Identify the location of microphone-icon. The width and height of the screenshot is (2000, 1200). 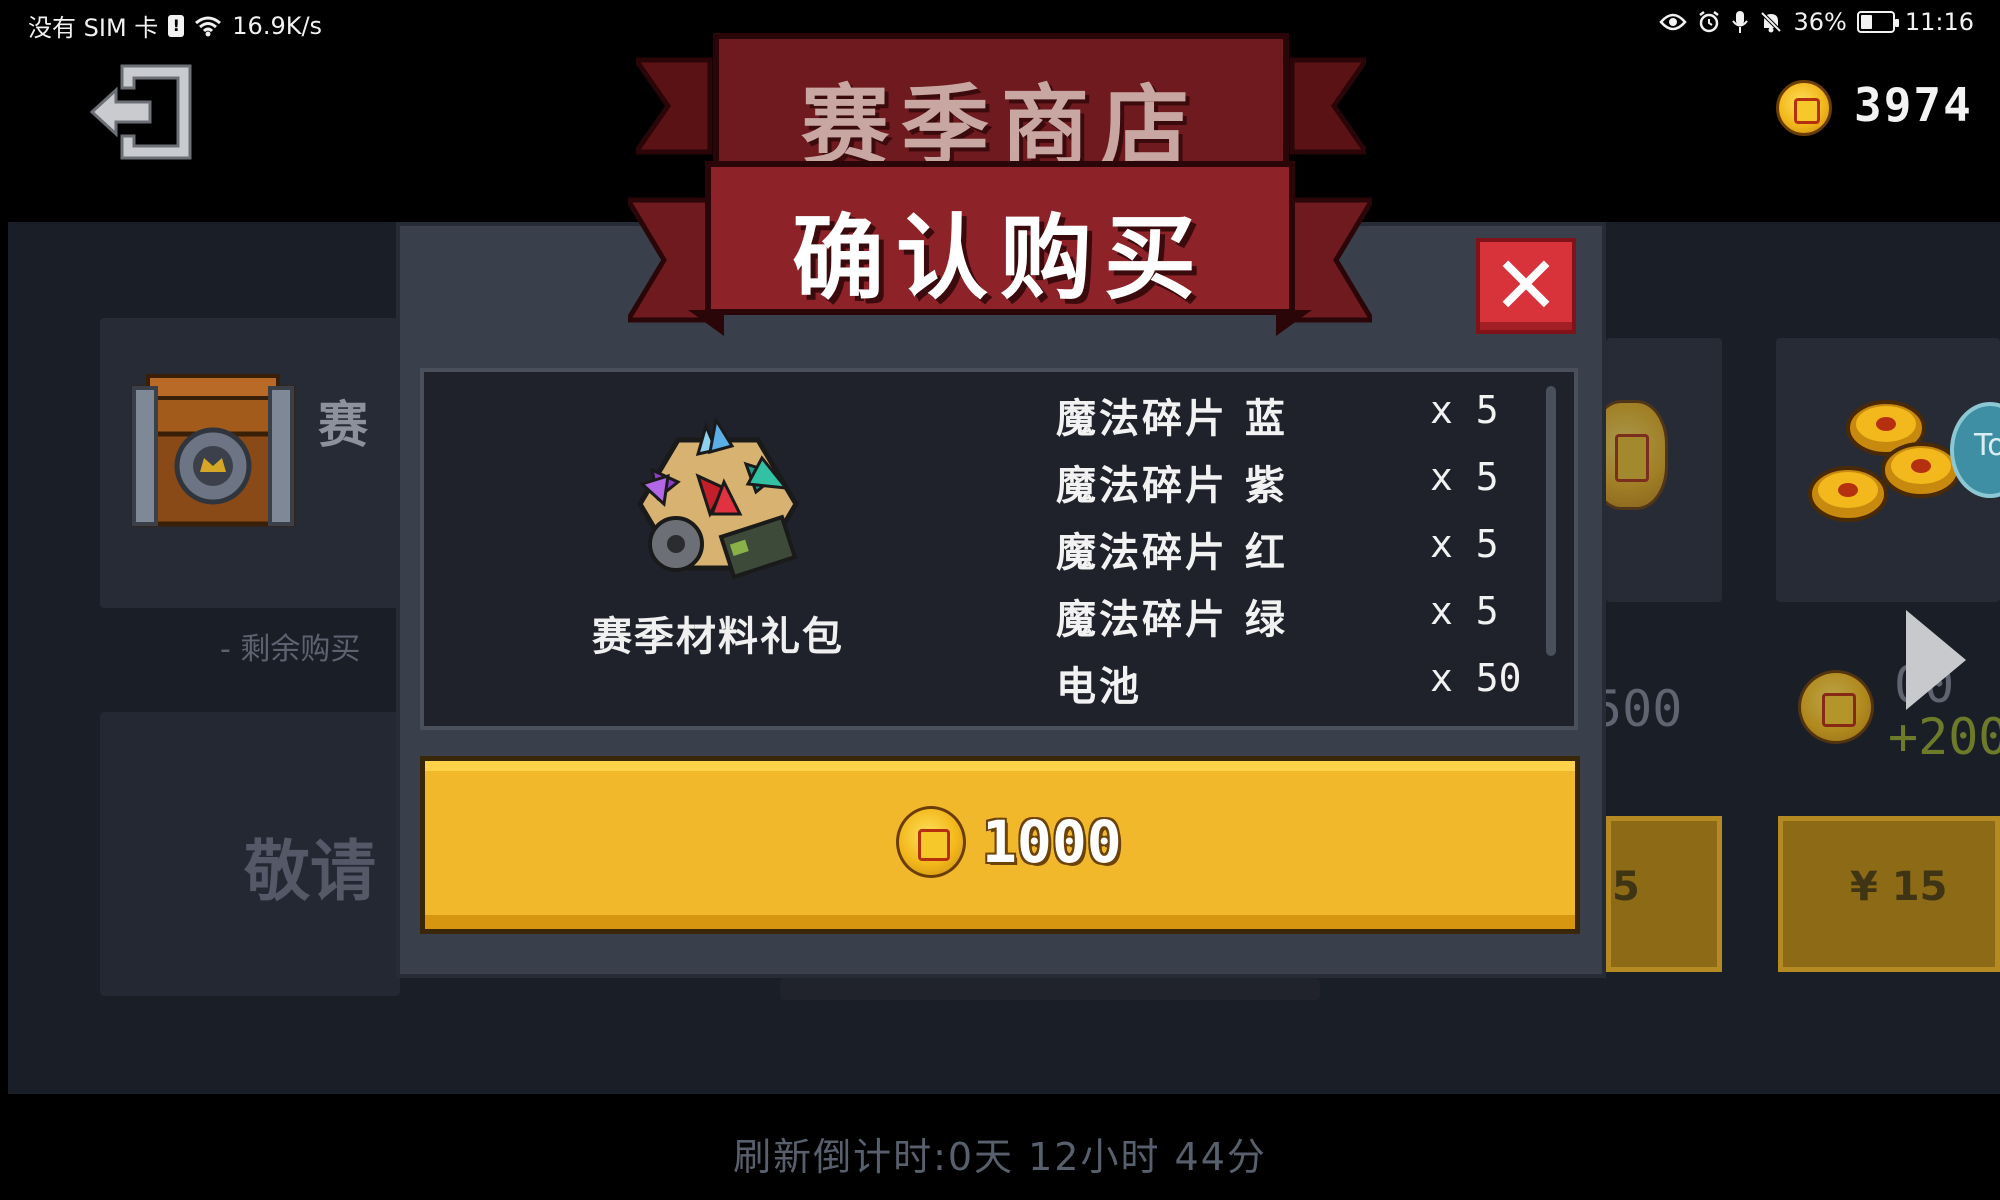
(1740, 22).